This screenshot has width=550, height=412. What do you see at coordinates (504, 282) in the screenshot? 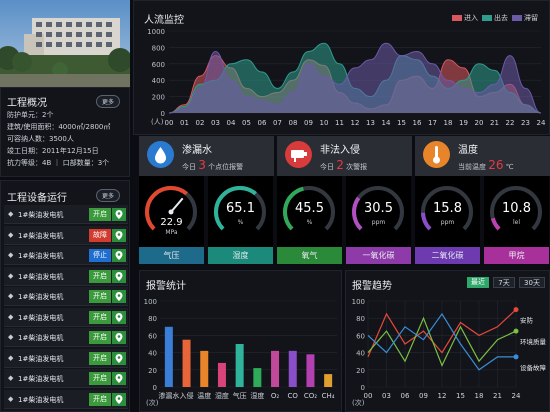
I see `tab-7-days: 7天` at bounding box center [504, 282].